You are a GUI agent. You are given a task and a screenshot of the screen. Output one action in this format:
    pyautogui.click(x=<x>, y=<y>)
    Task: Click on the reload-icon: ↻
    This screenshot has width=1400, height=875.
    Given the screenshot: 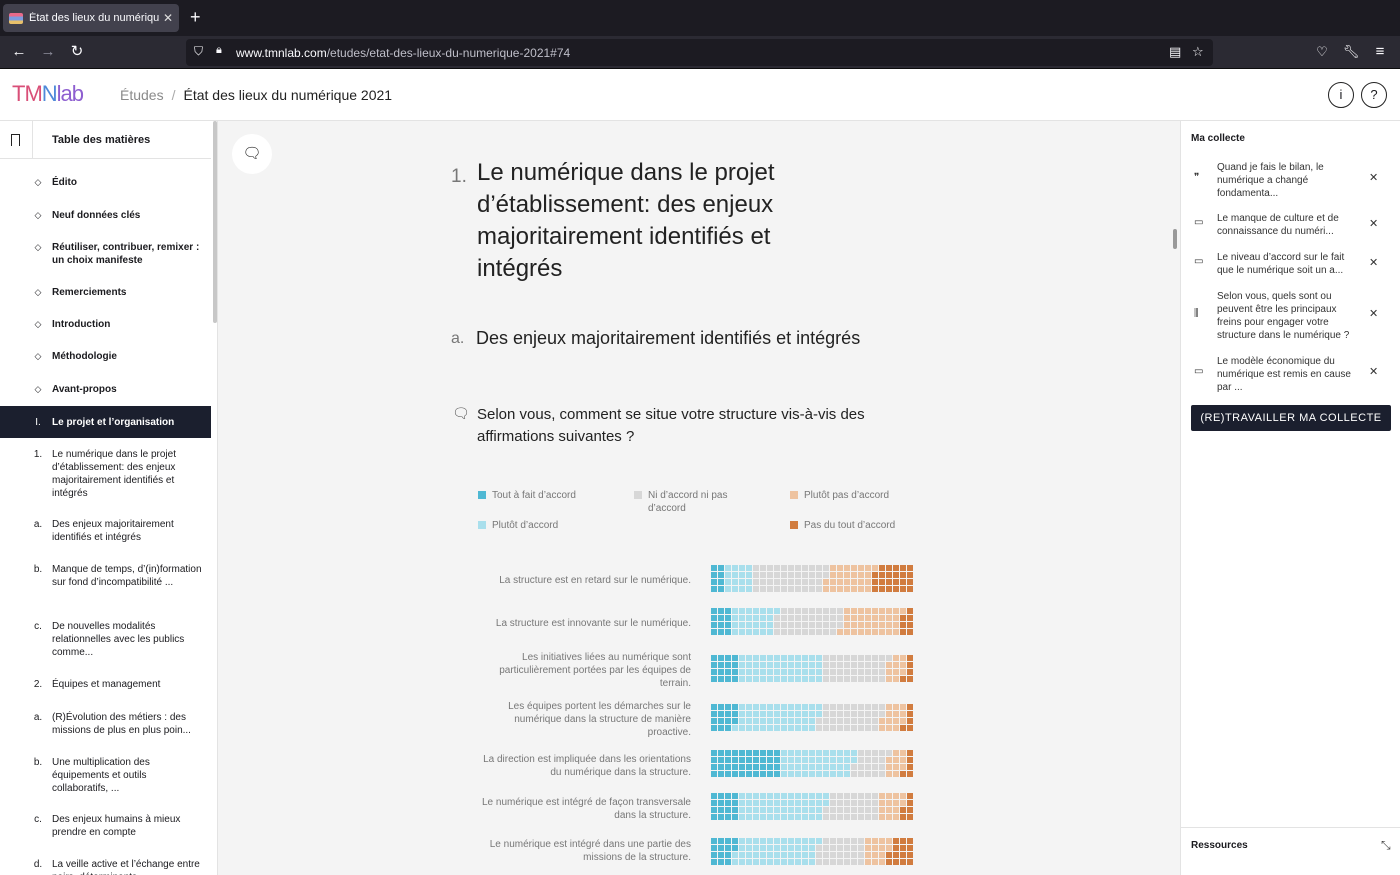 What is the action you would take?
    pyautogui.click(x=77, y=52)
    